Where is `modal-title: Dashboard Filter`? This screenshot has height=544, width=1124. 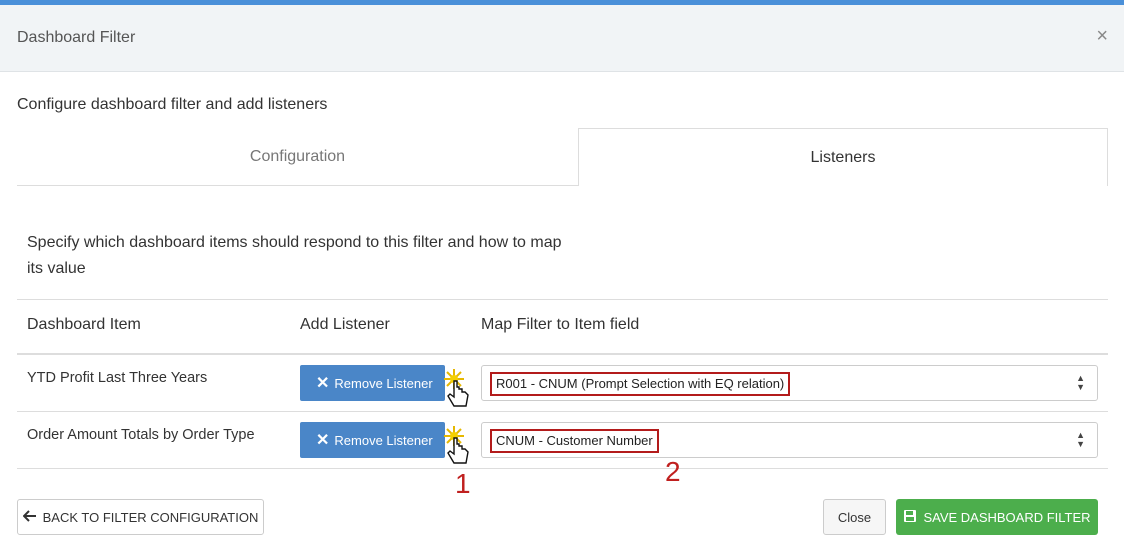
modal-title: Dashboard Filter is located at coordinates (76, 37).